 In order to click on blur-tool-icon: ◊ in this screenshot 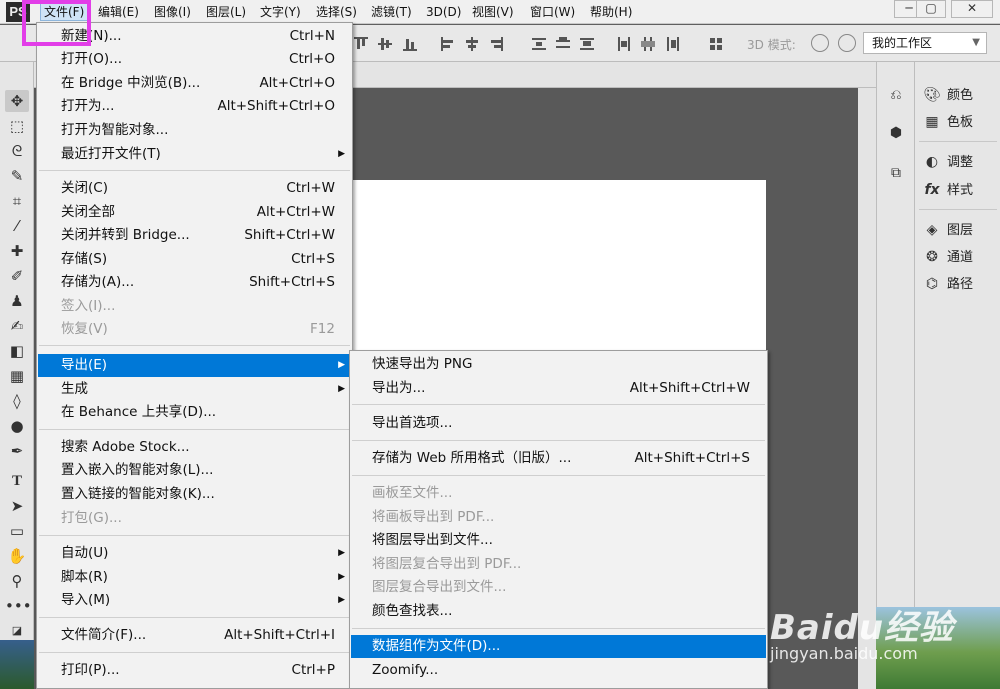, I will do `click(17, 401)`.